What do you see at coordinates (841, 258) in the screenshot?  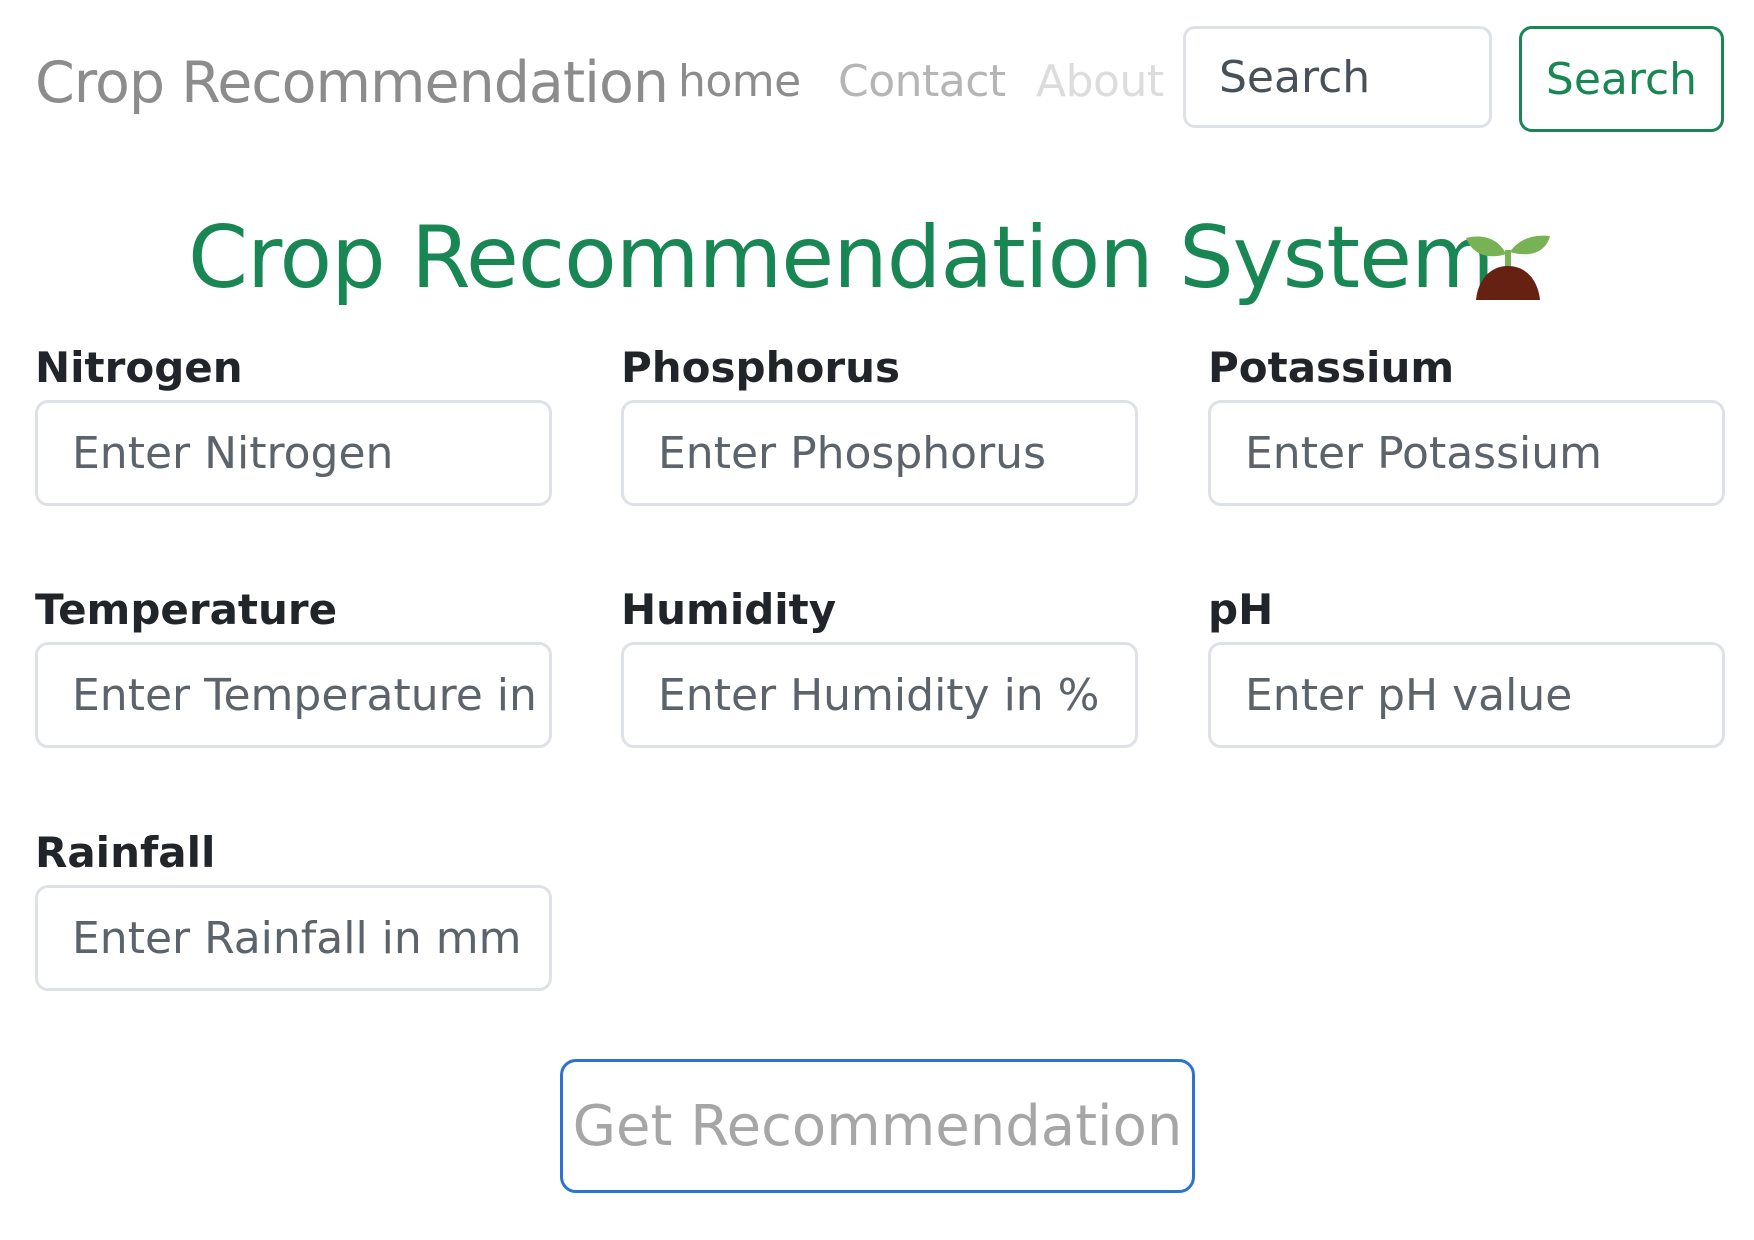 I see `page-title: Crop Recommendation System` at bounding box center [841, 258].